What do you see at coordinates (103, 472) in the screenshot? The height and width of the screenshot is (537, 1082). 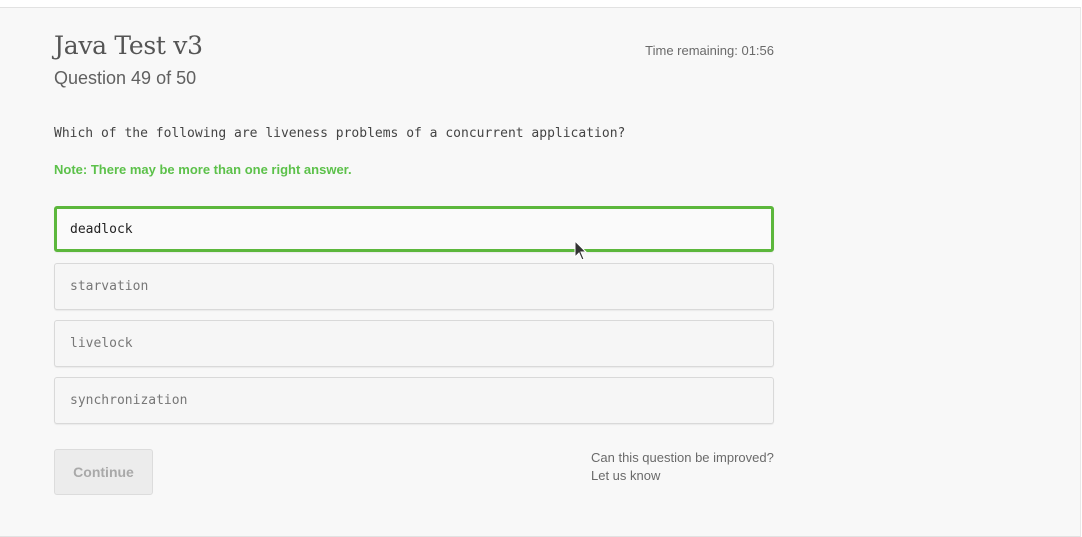 I see `continue-button: Continue` at bounding box center [103, 472].